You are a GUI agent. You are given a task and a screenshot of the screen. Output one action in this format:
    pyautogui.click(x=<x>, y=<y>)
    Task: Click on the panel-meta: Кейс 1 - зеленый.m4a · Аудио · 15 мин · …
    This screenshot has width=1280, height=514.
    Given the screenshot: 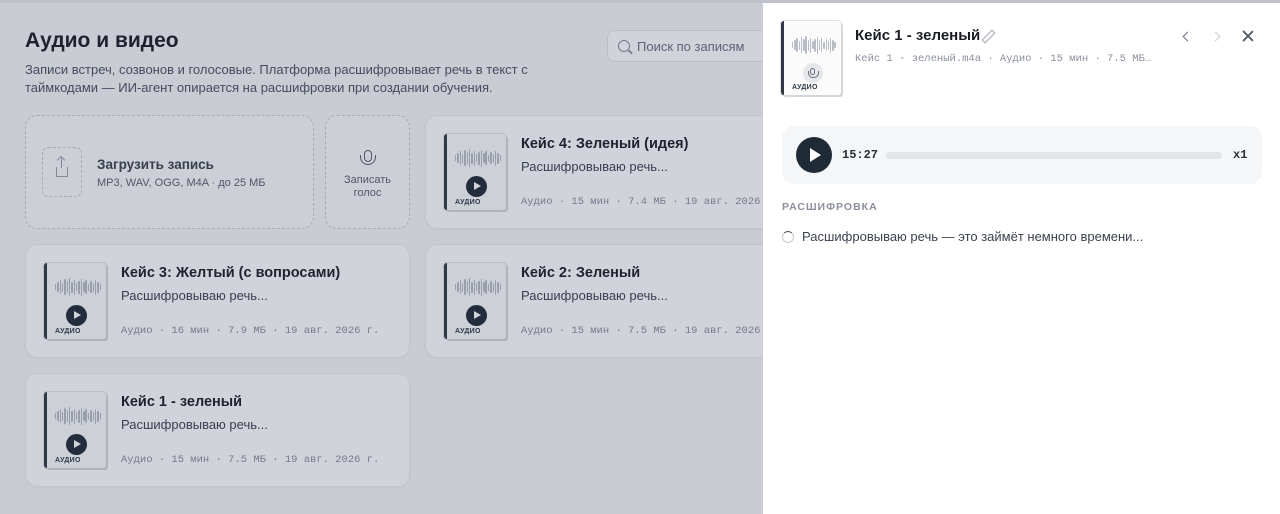 What is the action you would take?
    pyautogui.click(x=1003, y=59)
    